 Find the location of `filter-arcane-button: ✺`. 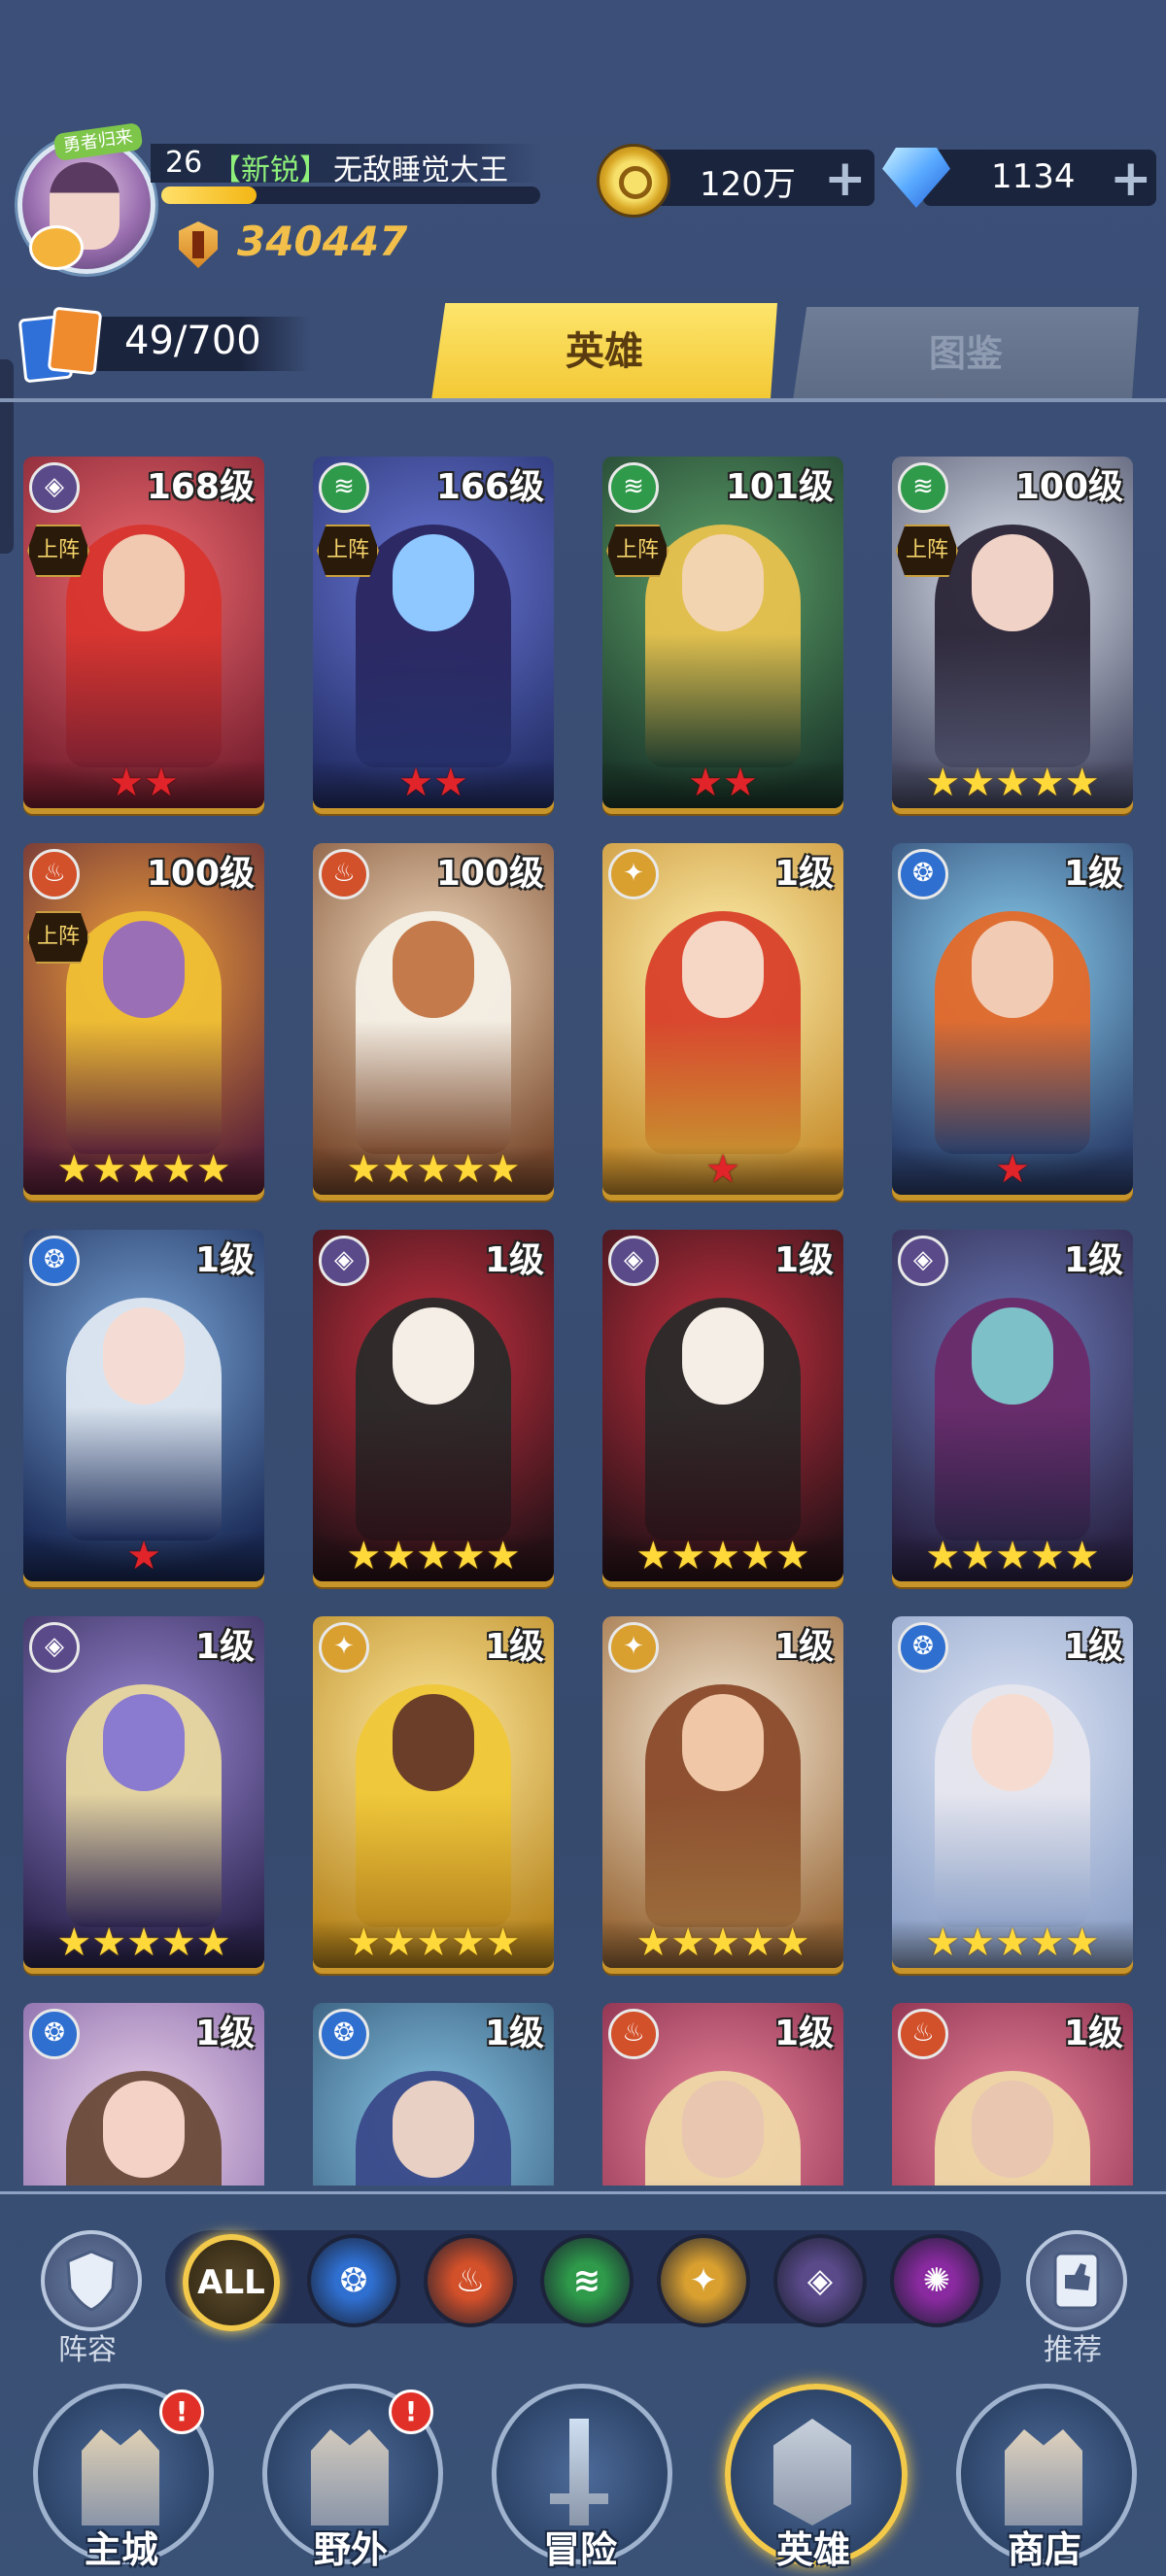

filter-arcane-button: ✺ is located at coordinates (936, 2280).